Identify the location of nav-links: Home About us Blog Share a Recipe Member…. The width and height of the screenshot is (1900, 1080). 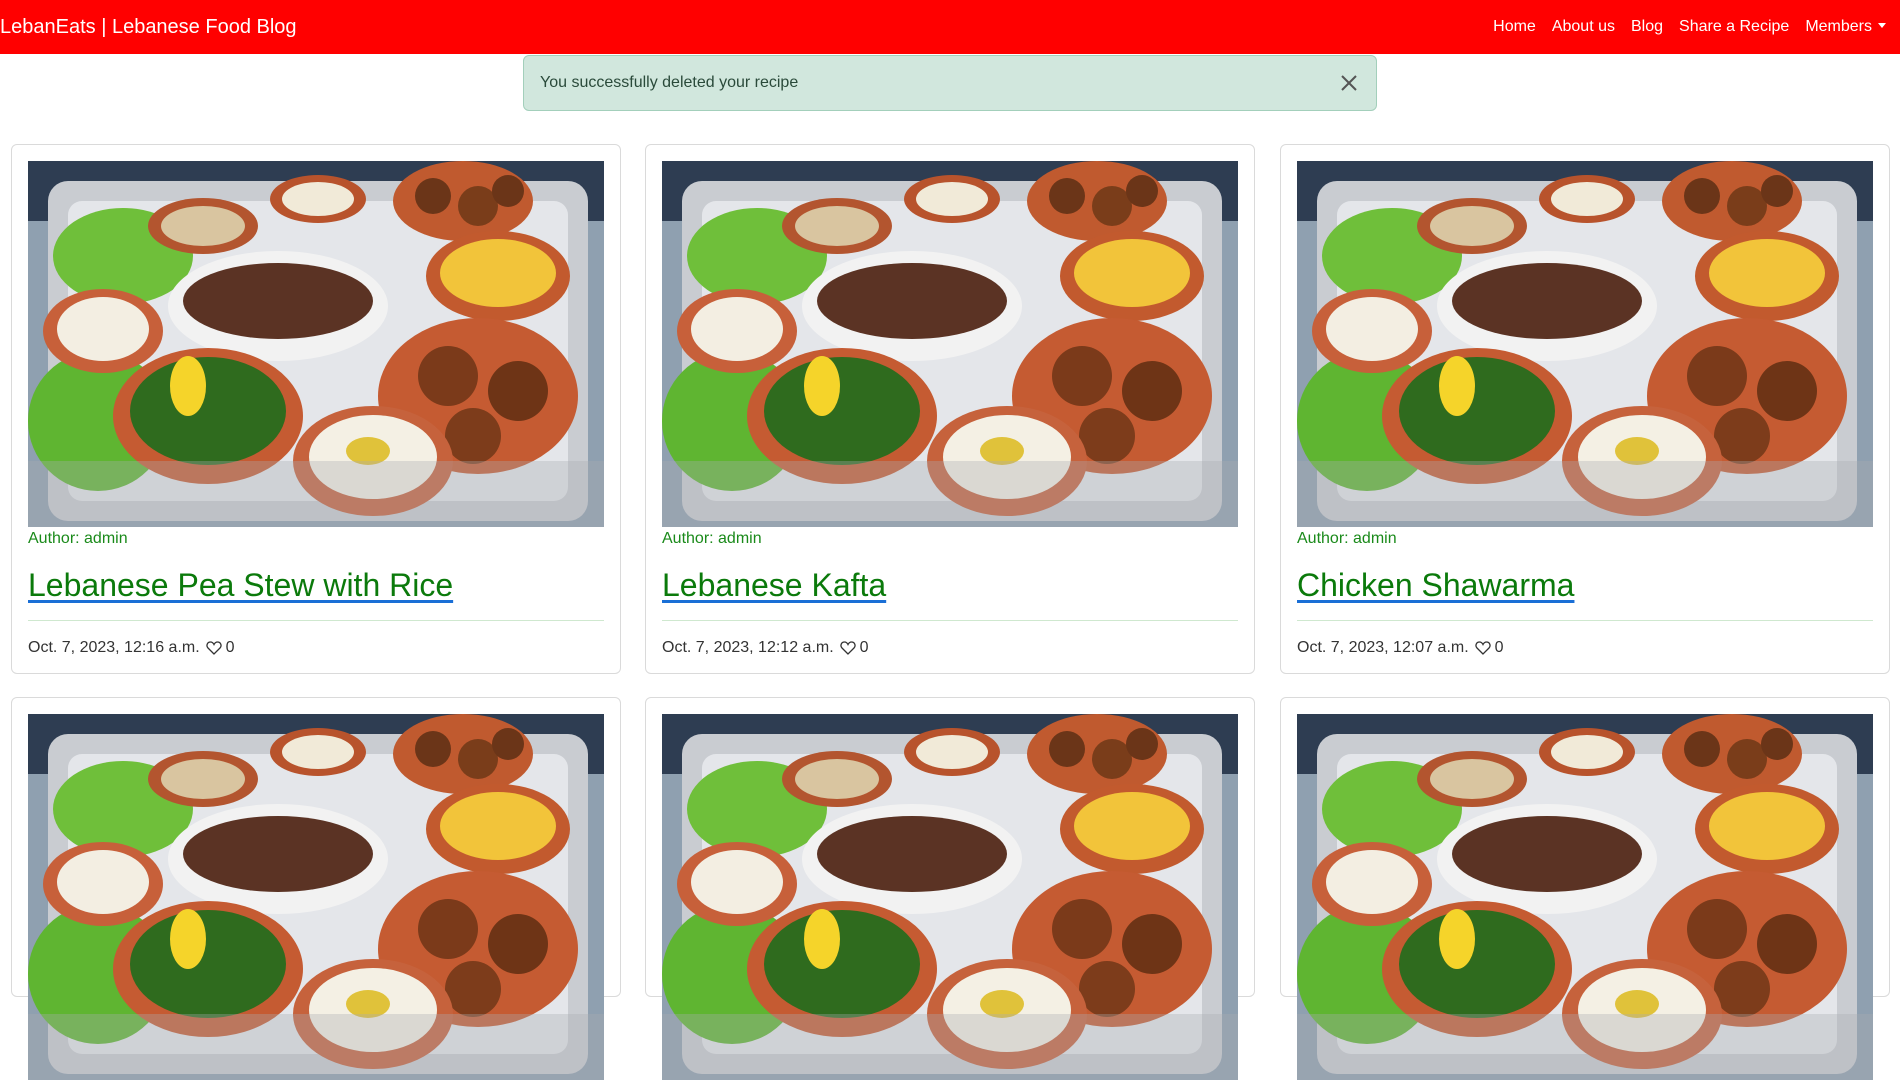
(1688, 27).